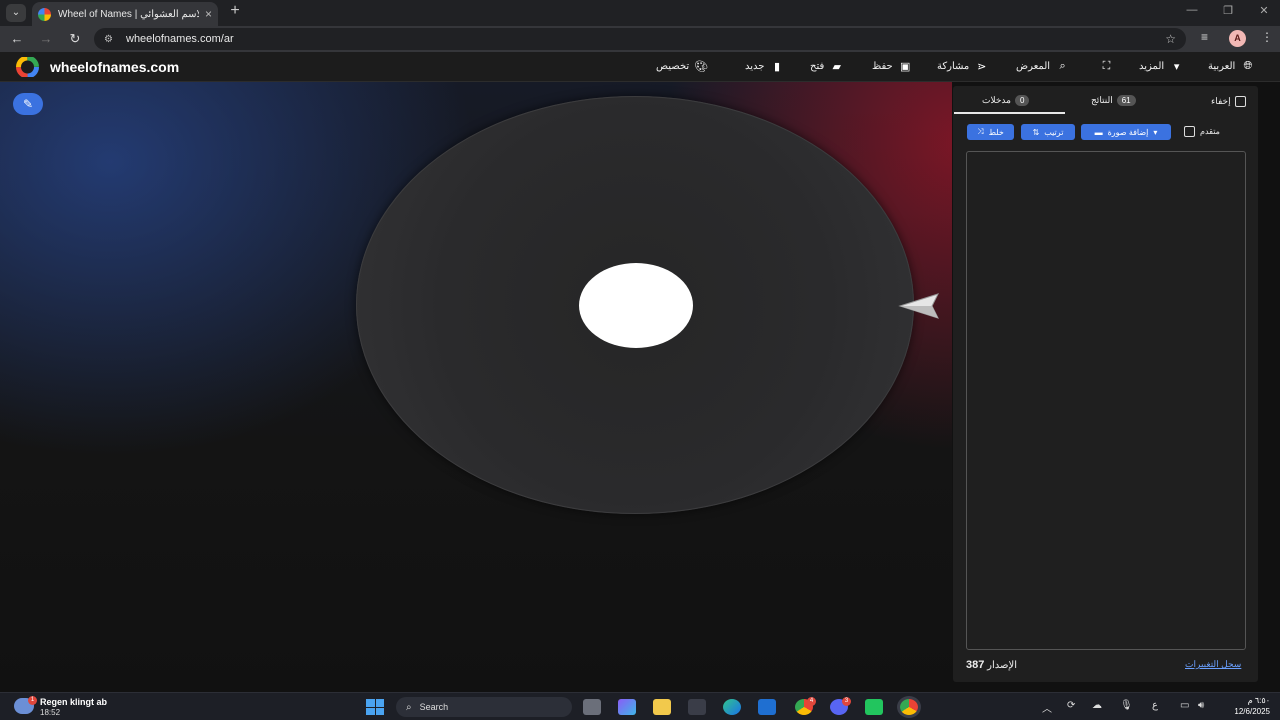 The width and height of the screenshot is (1280, 720). Describe the element at coordinates (1002, 665) in the screenshot. I see `version-label: الإصدار` at that location.